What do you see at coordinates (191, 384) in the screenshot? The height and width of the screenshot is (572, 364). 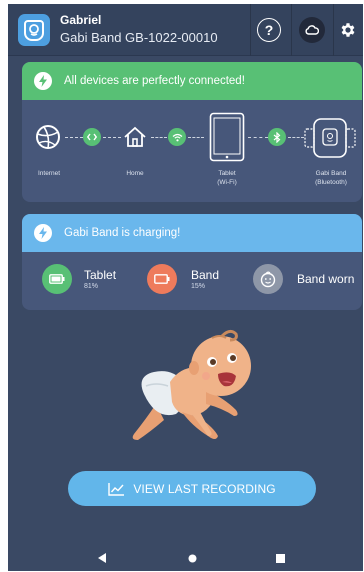 I see `crawling-baby-illustration` at bounding box center [191, 384].